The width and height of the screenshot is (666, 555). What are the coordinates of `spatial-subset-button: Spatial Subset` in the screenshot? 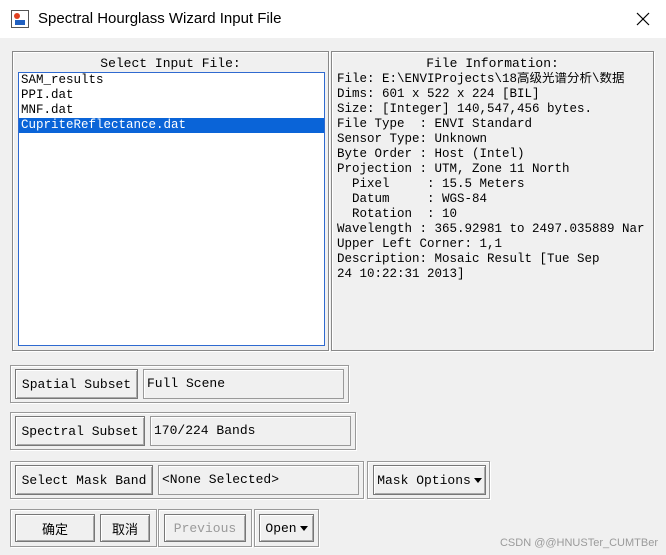 It's located at (76, 384).